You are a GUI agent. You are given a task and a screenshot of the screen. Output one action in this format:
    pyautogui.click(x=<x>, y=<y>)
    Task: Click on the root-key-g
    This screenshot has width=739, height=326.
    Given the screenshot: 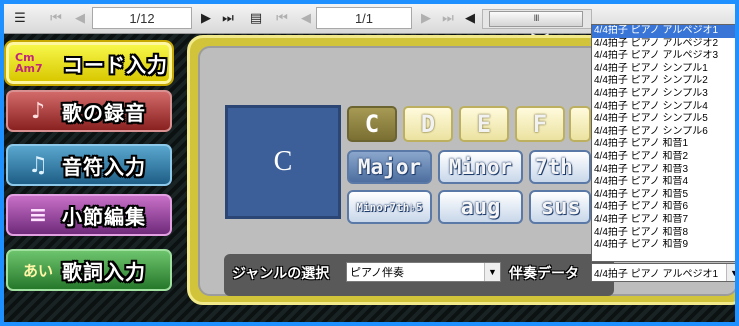 What is the action you would take?
    pyautogui.click(x=580, y=124)
    